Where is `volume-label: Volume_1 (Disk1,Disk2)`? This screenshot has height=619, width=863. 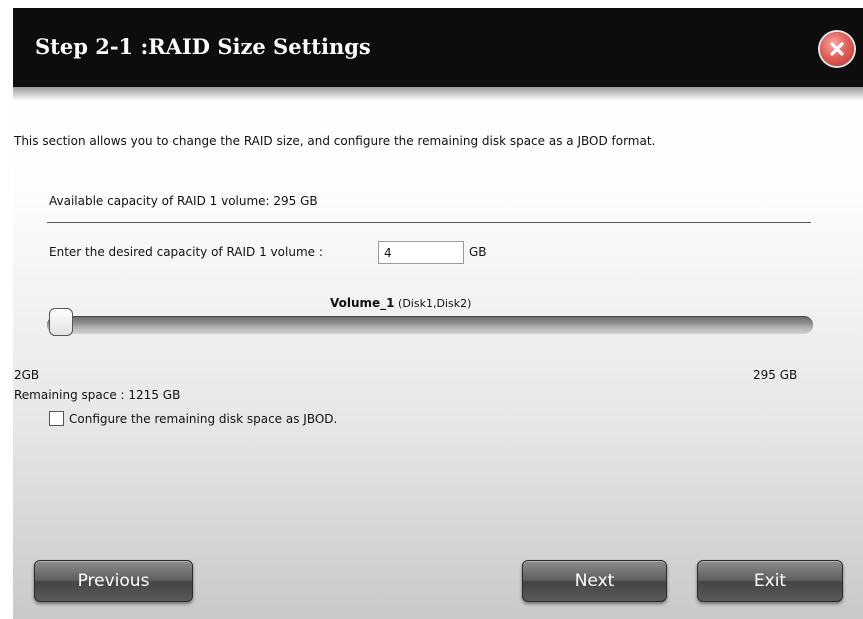 volume-label: Volume_1 (Disk1,Disk2) is located at coordinates (400, 303).